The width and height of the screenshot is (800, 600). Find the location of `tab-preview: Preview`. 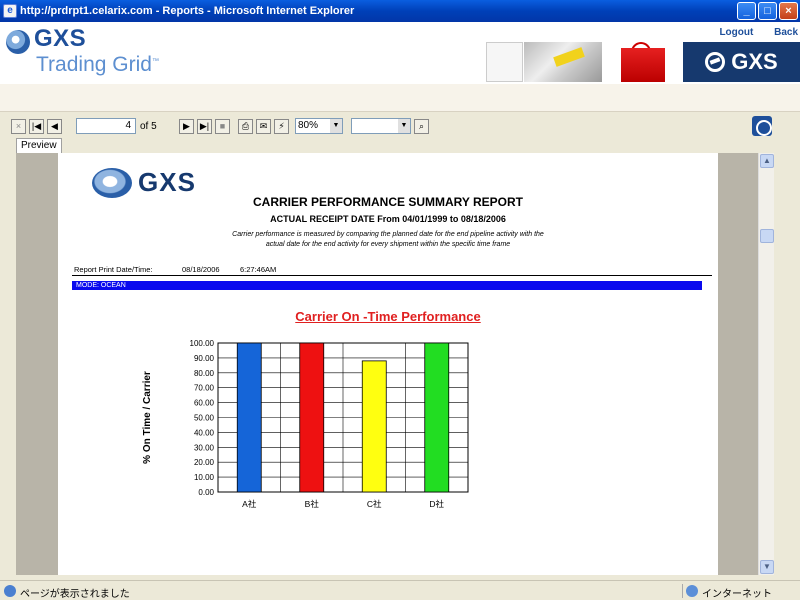

tab-preview: Preview is located at coordinates (39, 145).